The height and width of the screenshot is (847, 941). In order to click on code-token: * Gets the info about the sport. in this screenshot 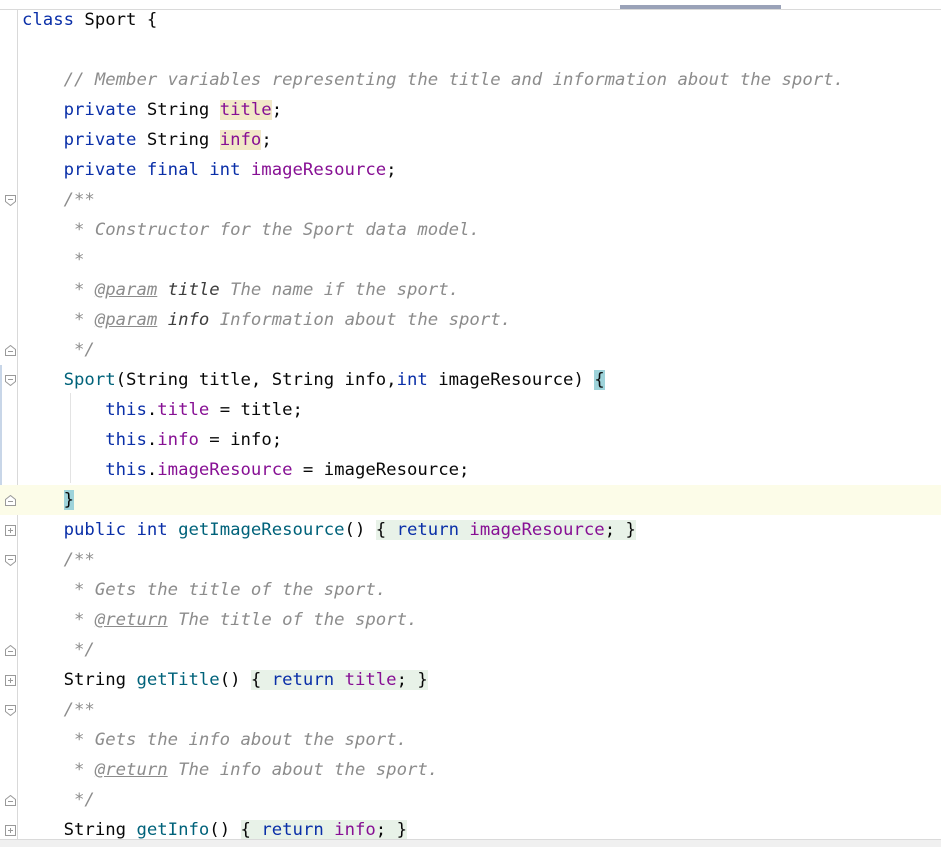, I will do `click(214, 740)`.